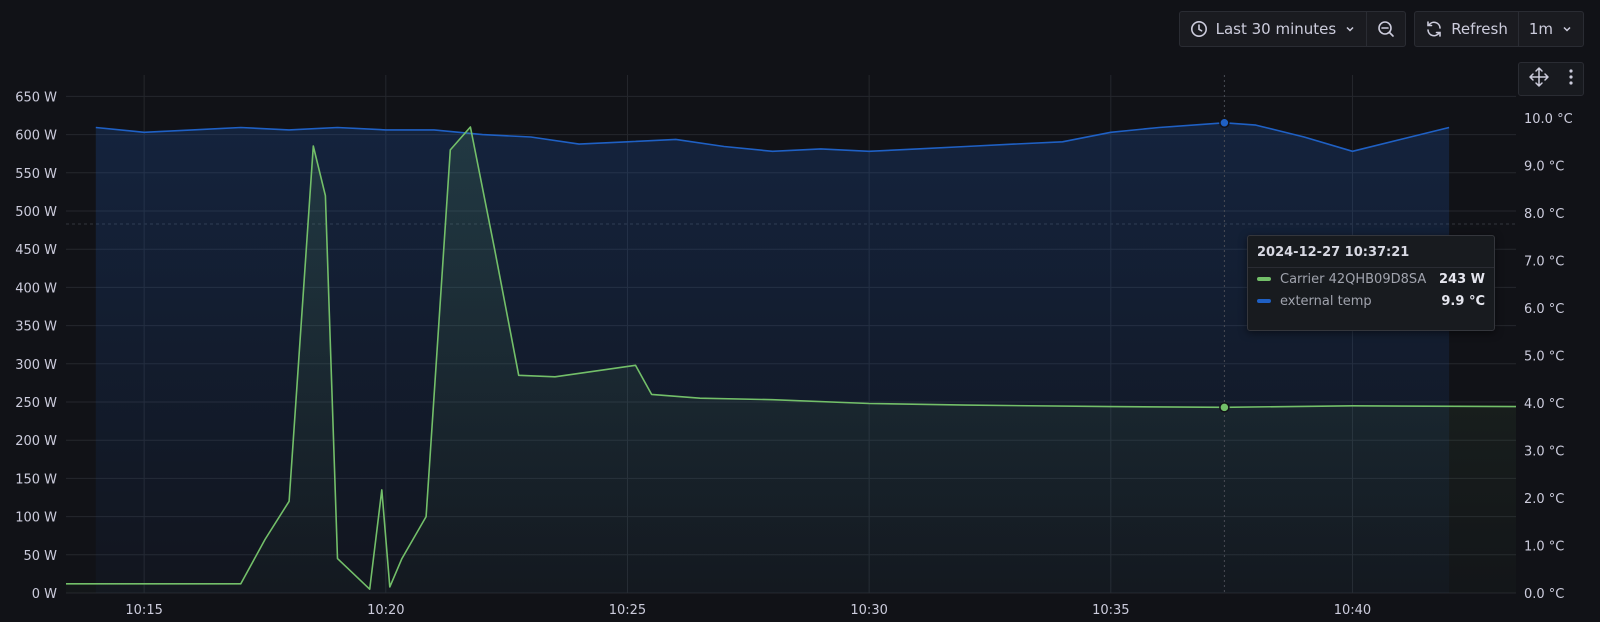 This screenshot has height=622, width=1600. Describe the element at coordinates (1544, 167) in the screenshot. I see `y-right-tick-label: 9.0 °C` at that location.